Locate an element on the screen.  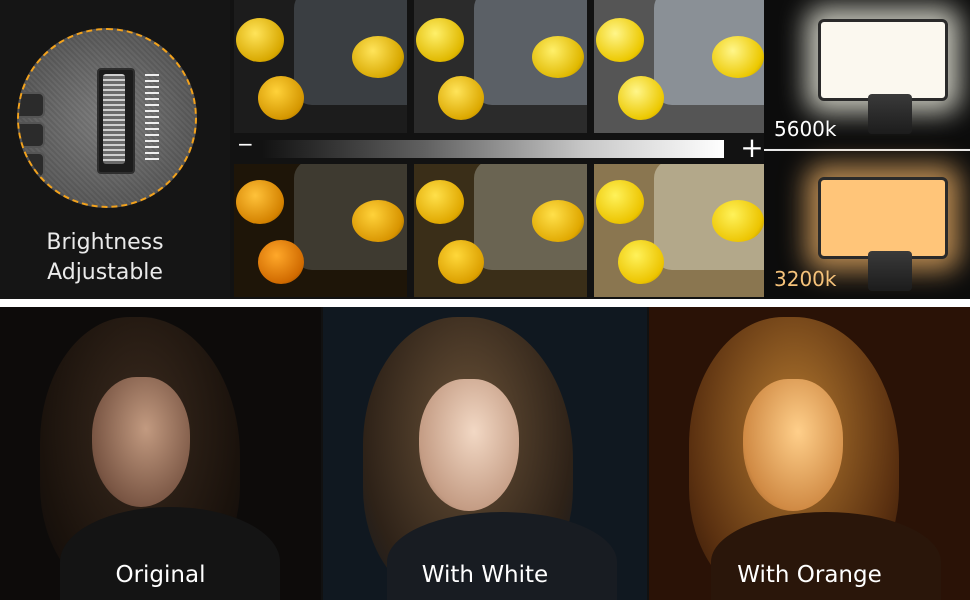
led-panel-warm-area: 3200k is located at coordinates (867, 225).